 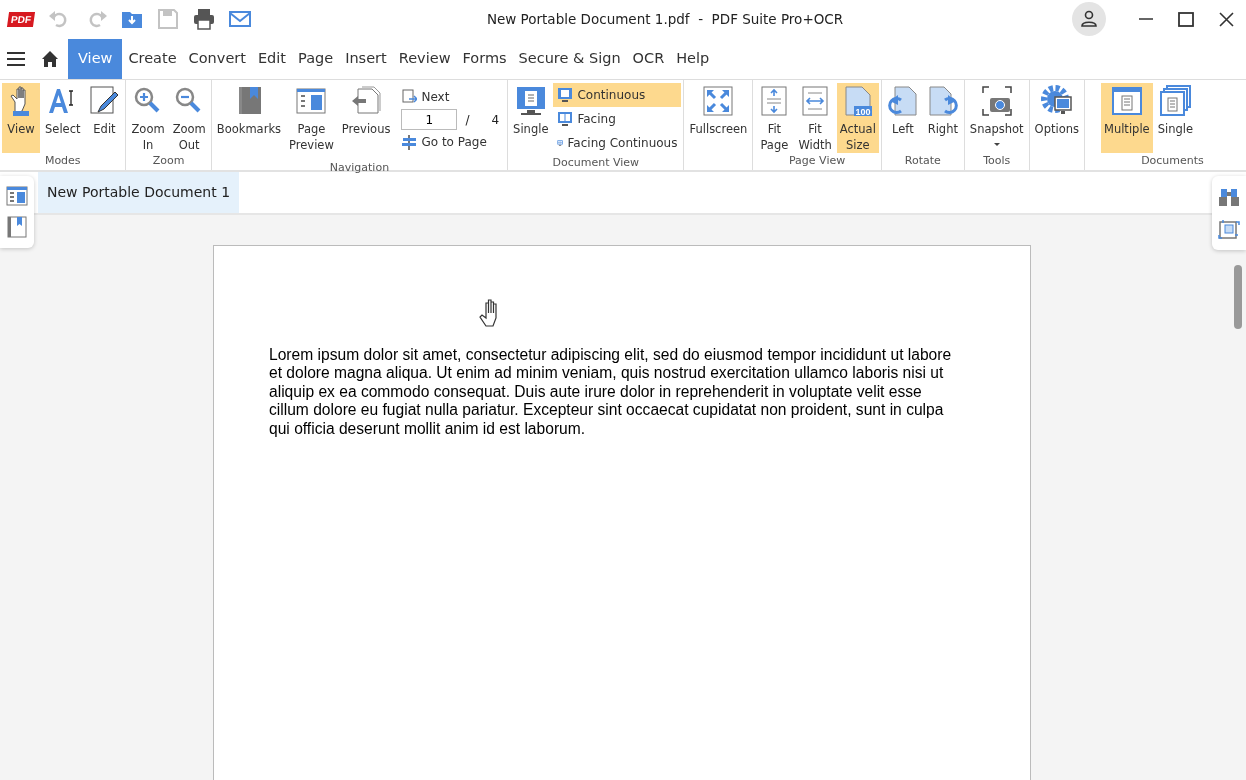 What do you see at coordinates (366, 101) in the screenshot?
I see `previous-page-icon` at bounding box center [366, 101].